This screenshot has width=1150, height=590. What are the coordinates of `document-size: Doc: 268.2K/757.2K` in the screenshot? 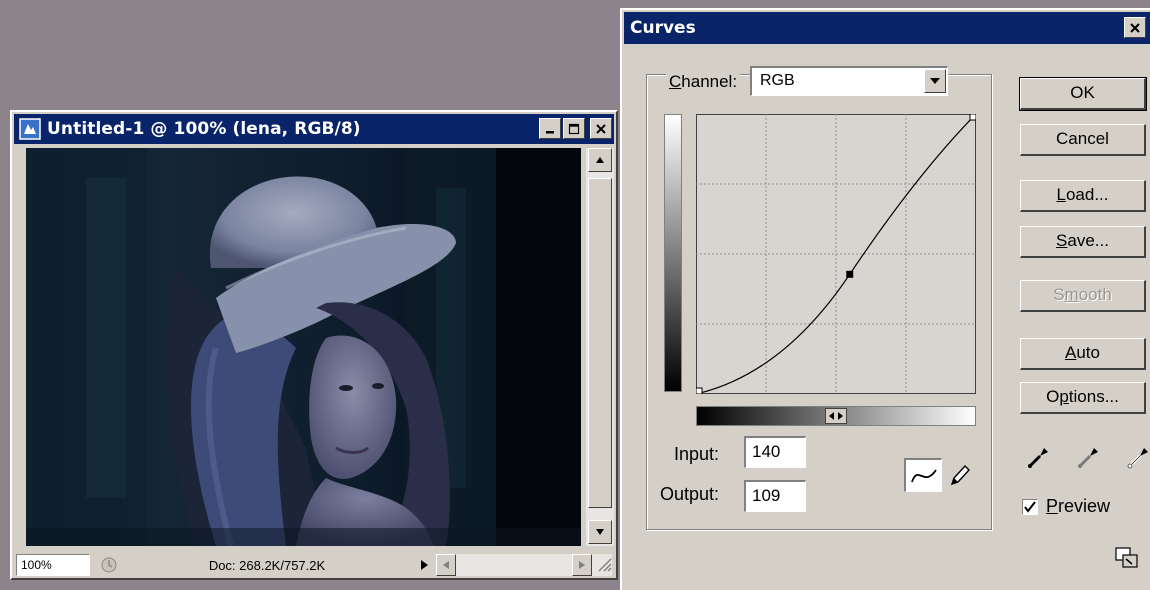 It's located at (267, 565).